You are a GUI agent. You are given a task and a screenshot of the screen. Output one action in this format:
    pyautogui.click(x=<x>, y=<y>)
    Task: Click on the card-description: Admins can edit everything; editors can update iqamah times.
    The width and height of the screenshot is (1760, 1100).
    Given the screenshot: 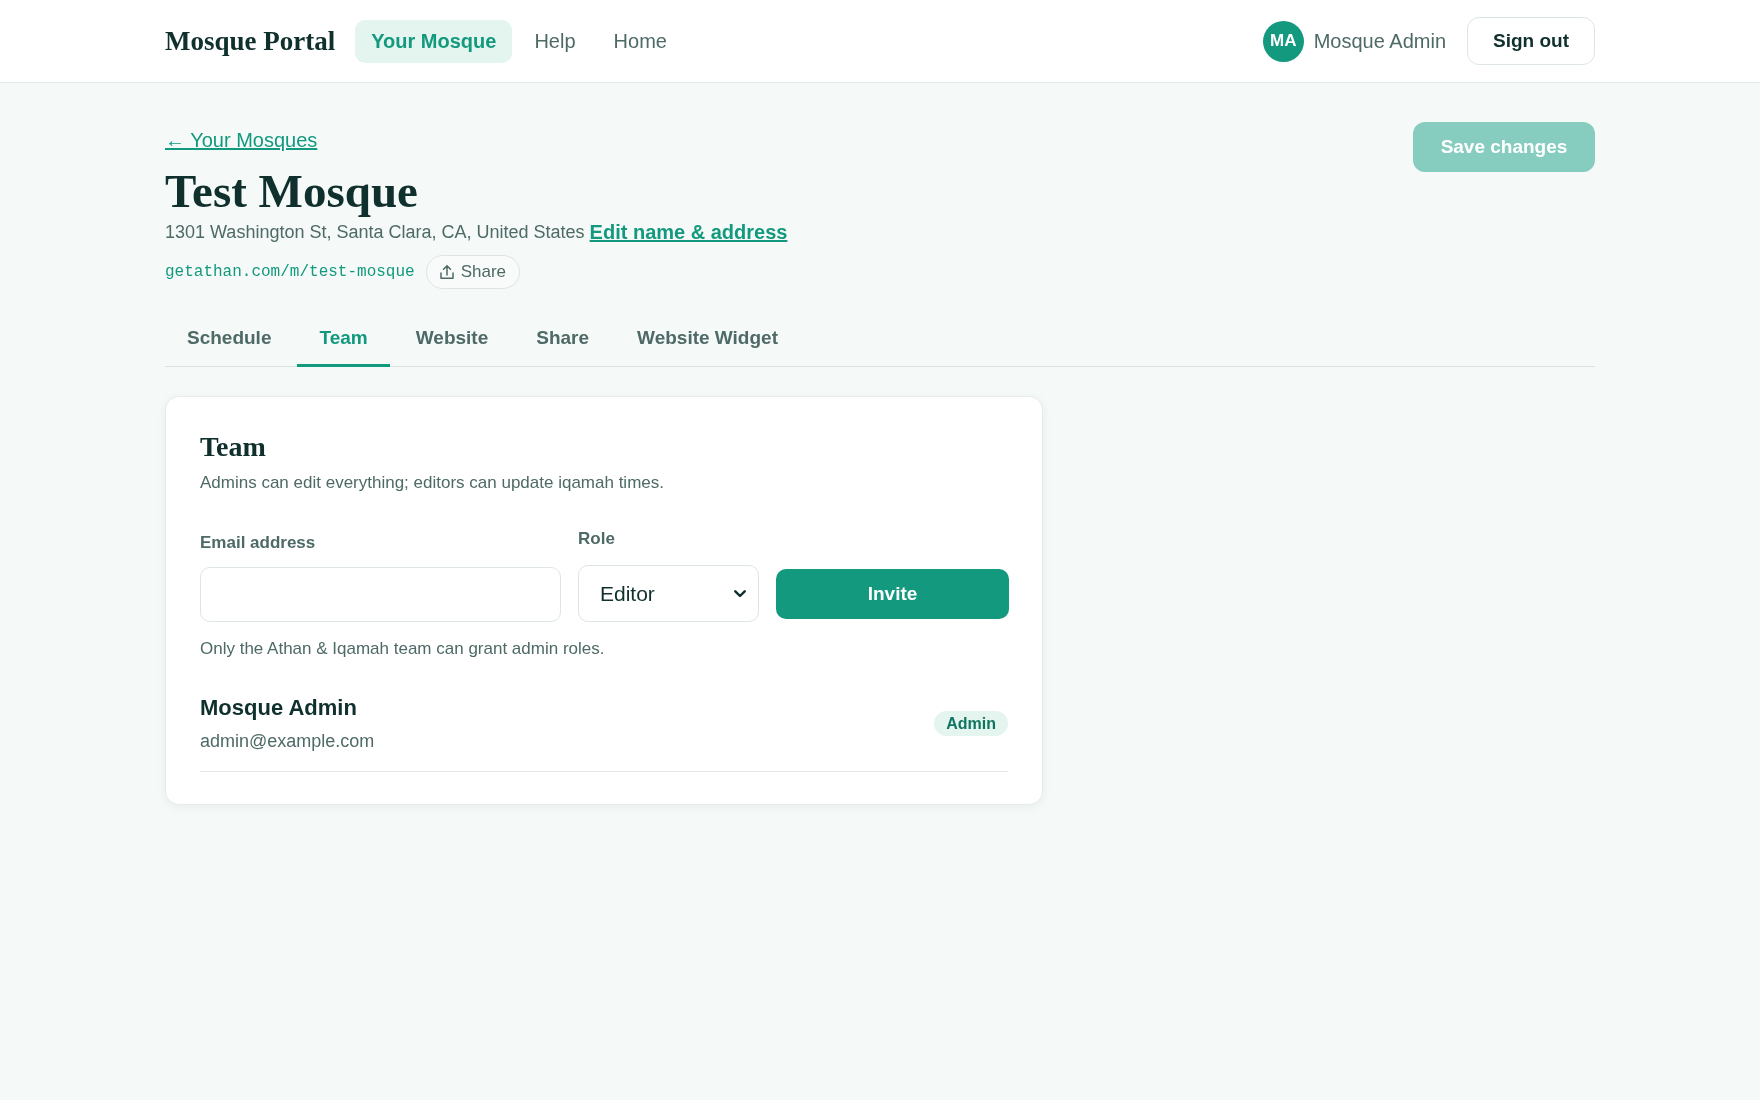 What is the action you would take?
    pyautogui.click(x=432, y=483)
    